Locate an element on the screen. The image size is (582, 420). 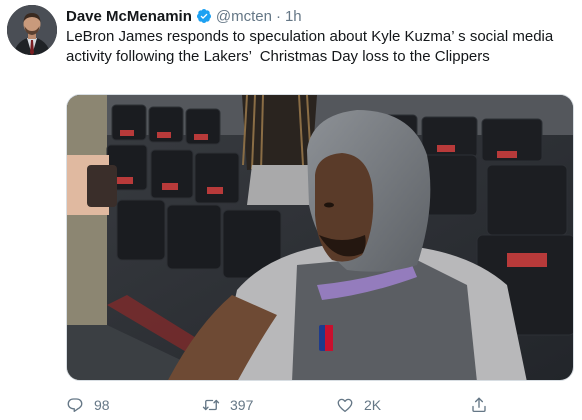
share-icon is located at coordinates (479, 405).